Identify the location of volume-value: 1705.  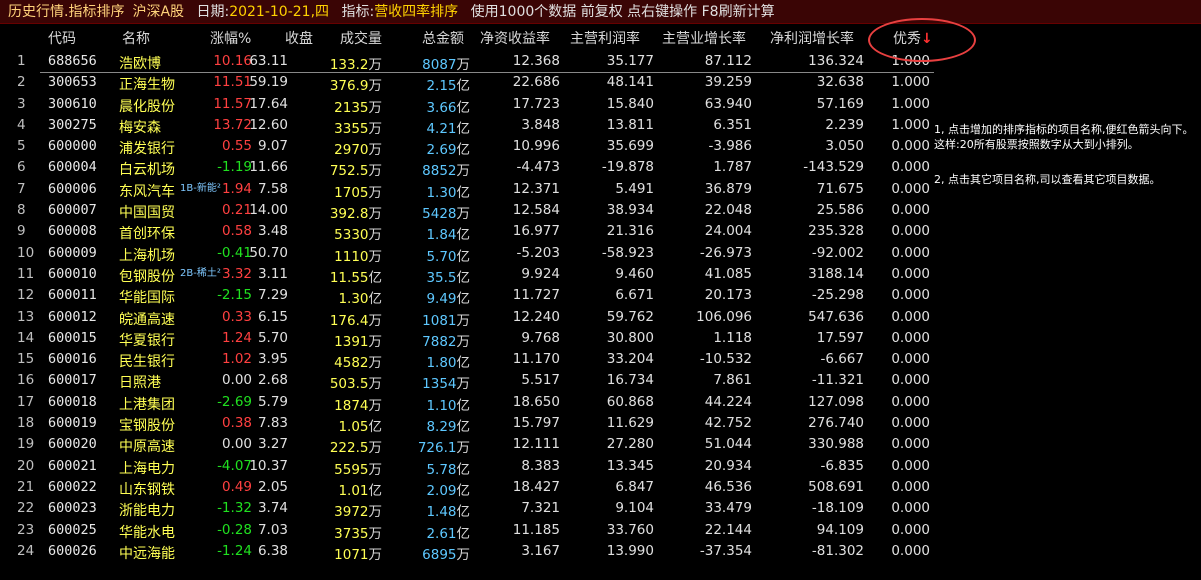
(351, 192).